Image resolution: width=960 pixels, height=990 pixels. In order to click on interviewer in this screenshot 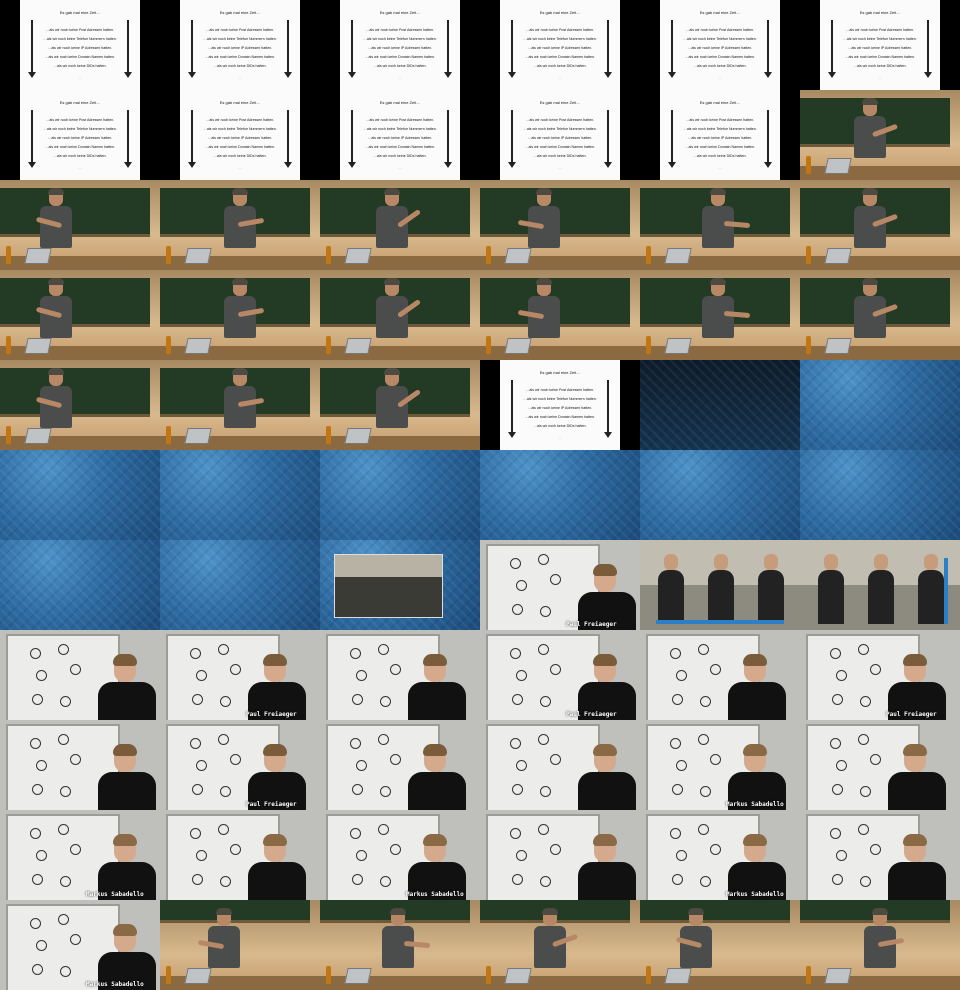, I will do `click(831, 589)`.